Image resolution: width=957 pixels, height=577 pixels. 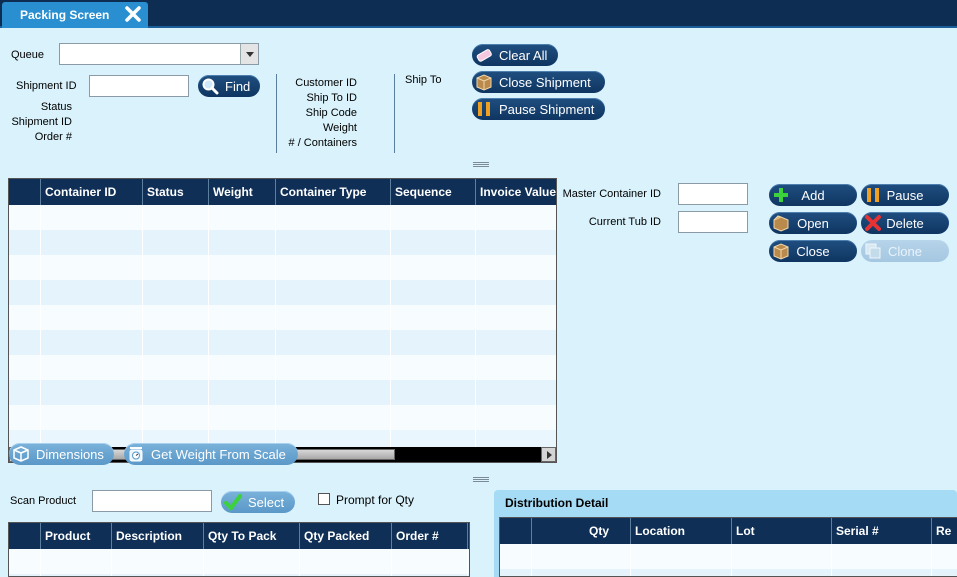 What do you see at coordinates (75, 15) in the screenshot?
I see `tab-packing-screen: Packing Screen` at bounding box center [75, 15].